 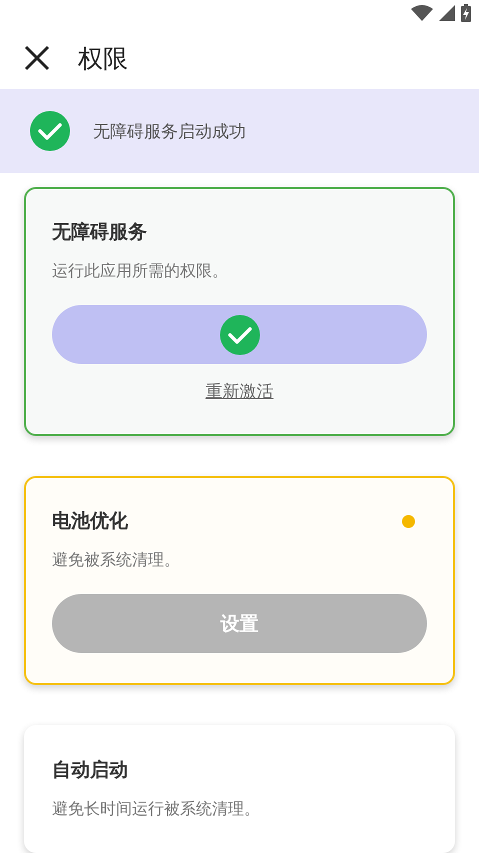 What do you see at coordinates (90, 521) in the screenshot?
I see `card-title: 电池优化` at bounding box center [90, 521].